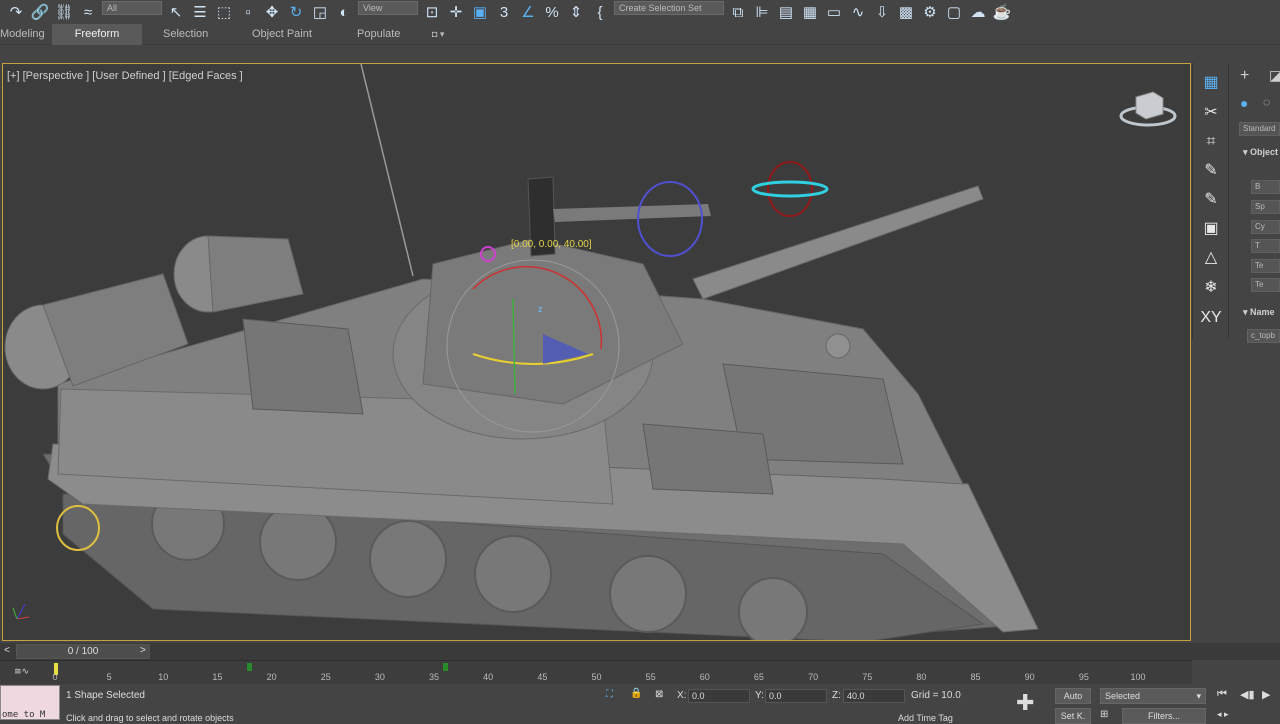 The width and height of the screenshot is (1280, 724). Describe the element at coordinates (1073, 716) in the screenshot. I see `set-key-button: Set K.` at that location.